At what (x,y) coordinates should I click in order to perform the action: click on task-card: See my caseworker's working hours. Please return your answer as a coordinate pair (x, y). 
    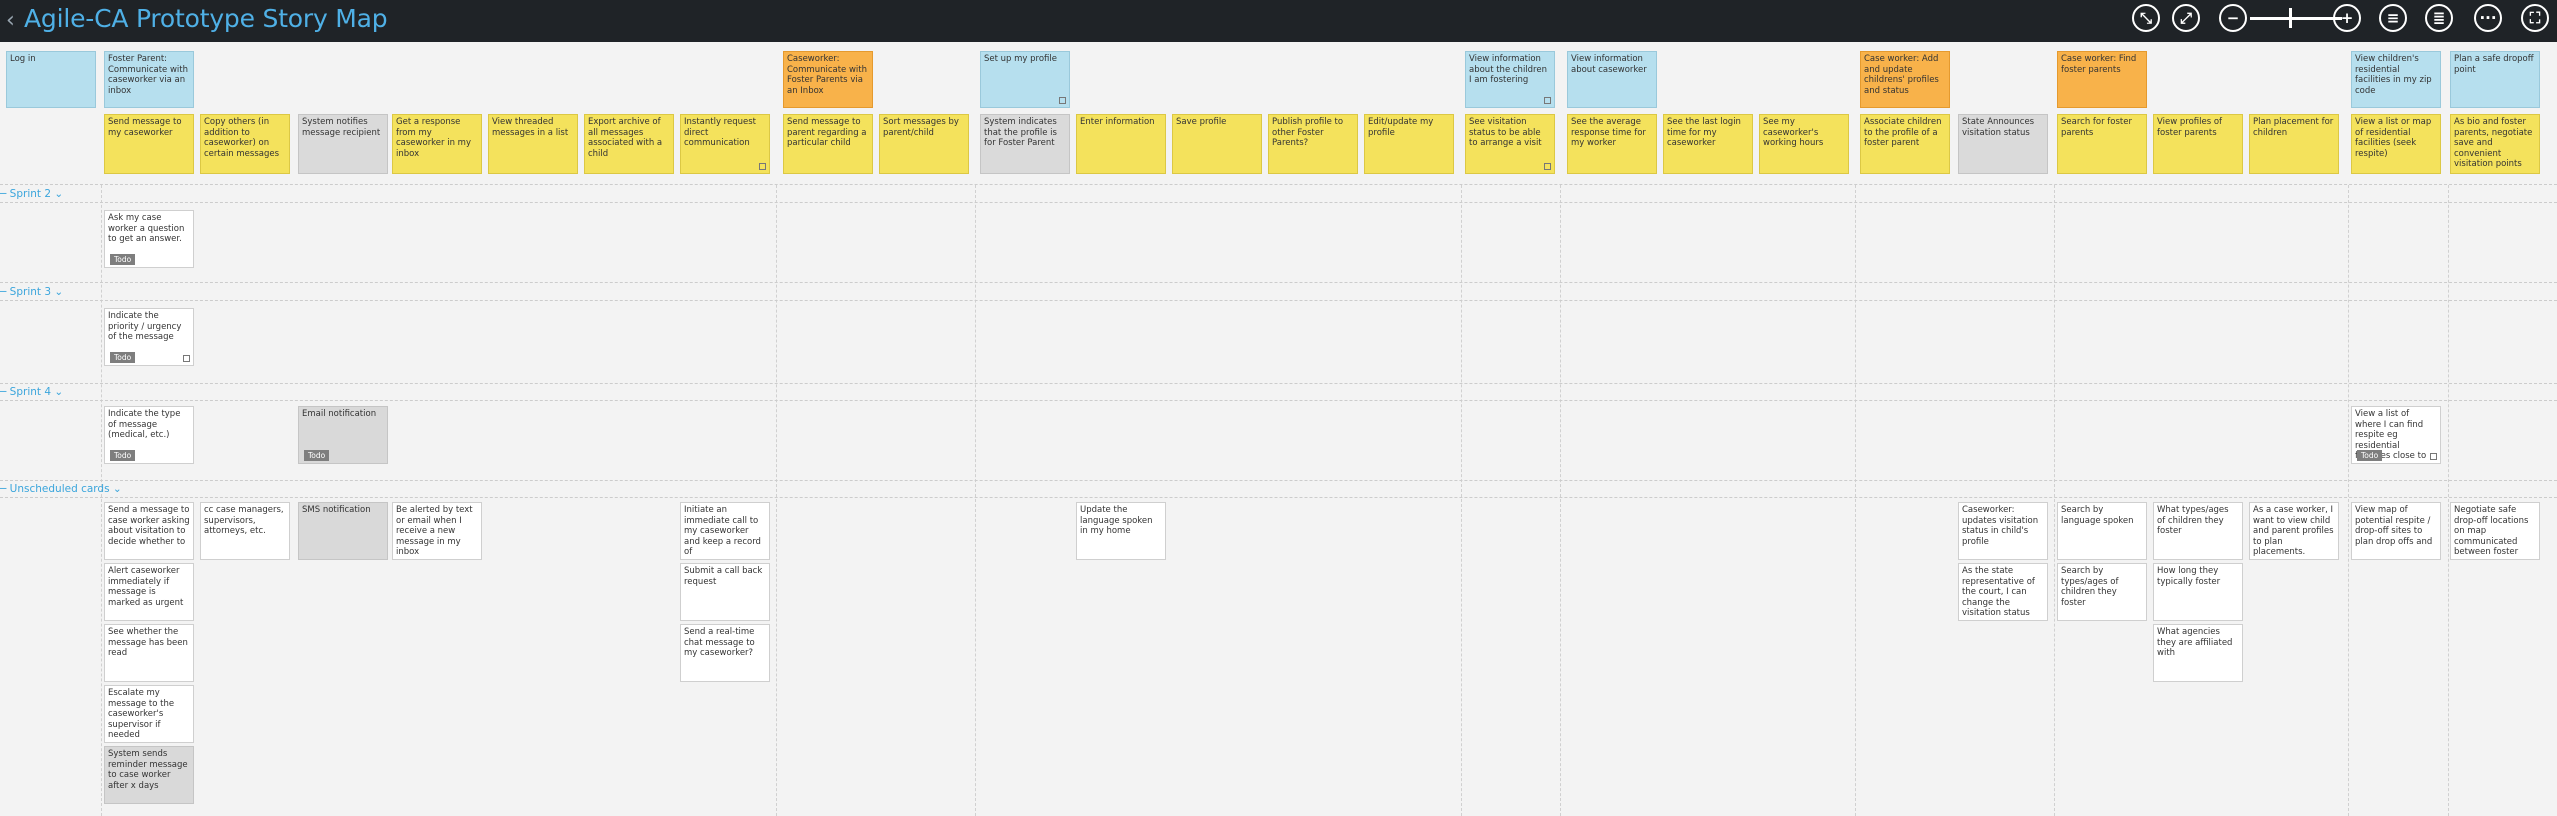
    Looking at the image, I should click on (1804, 144).